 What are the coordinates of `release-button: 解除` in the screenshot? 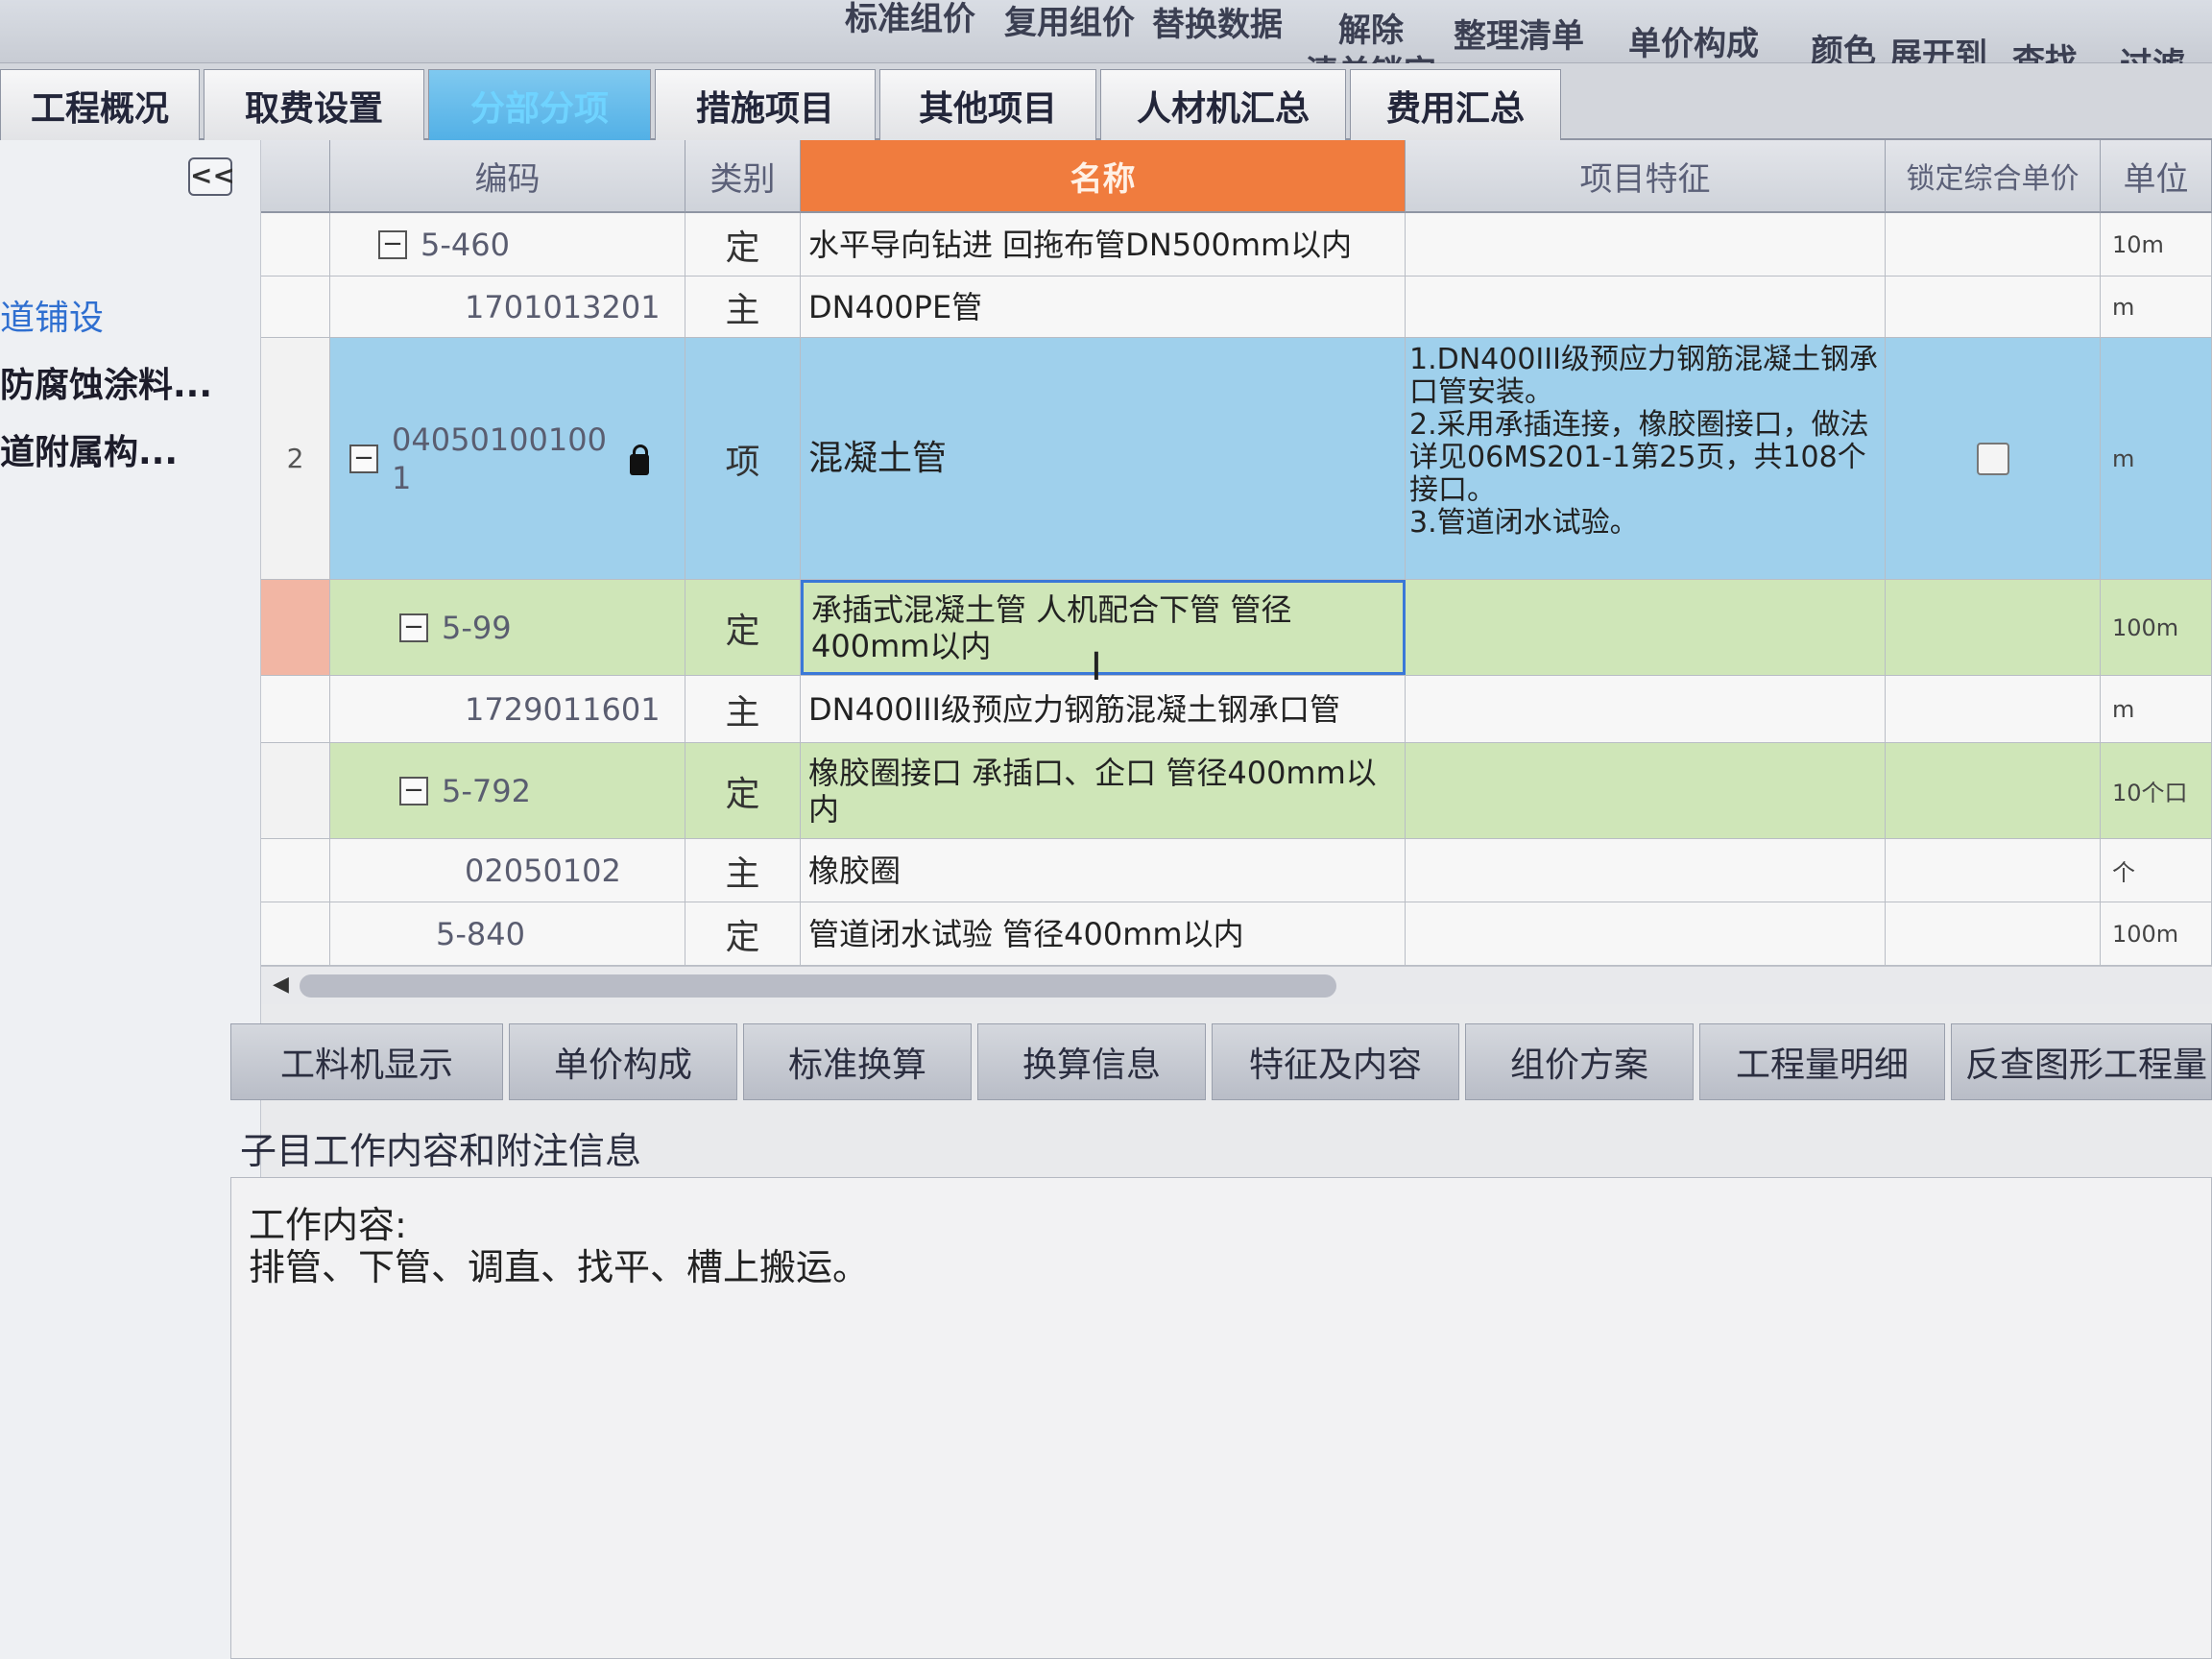 It's located at (1371, 27).